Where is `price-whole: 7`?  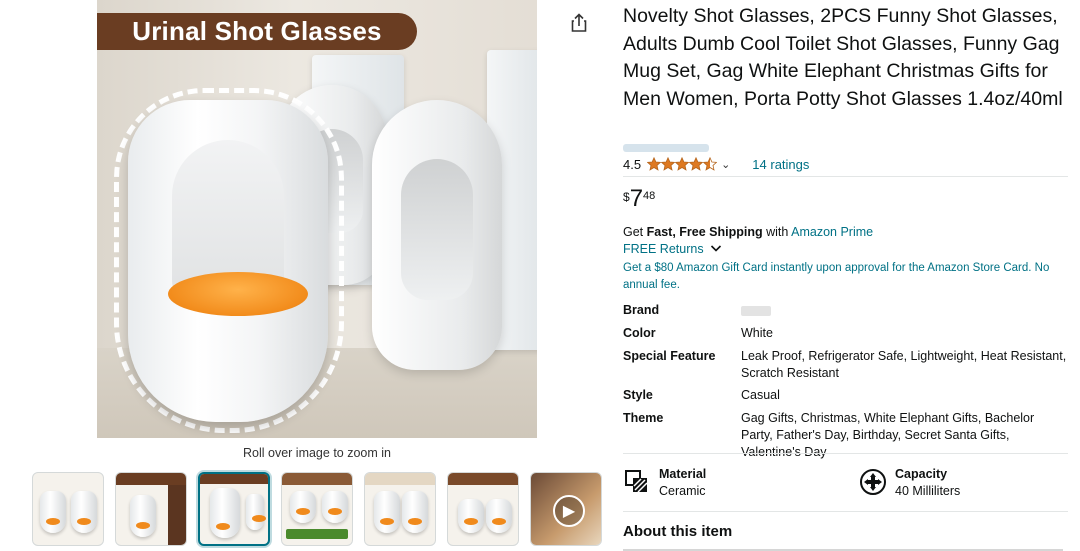 price-whole: 7 is located at coordinates (636, 198).